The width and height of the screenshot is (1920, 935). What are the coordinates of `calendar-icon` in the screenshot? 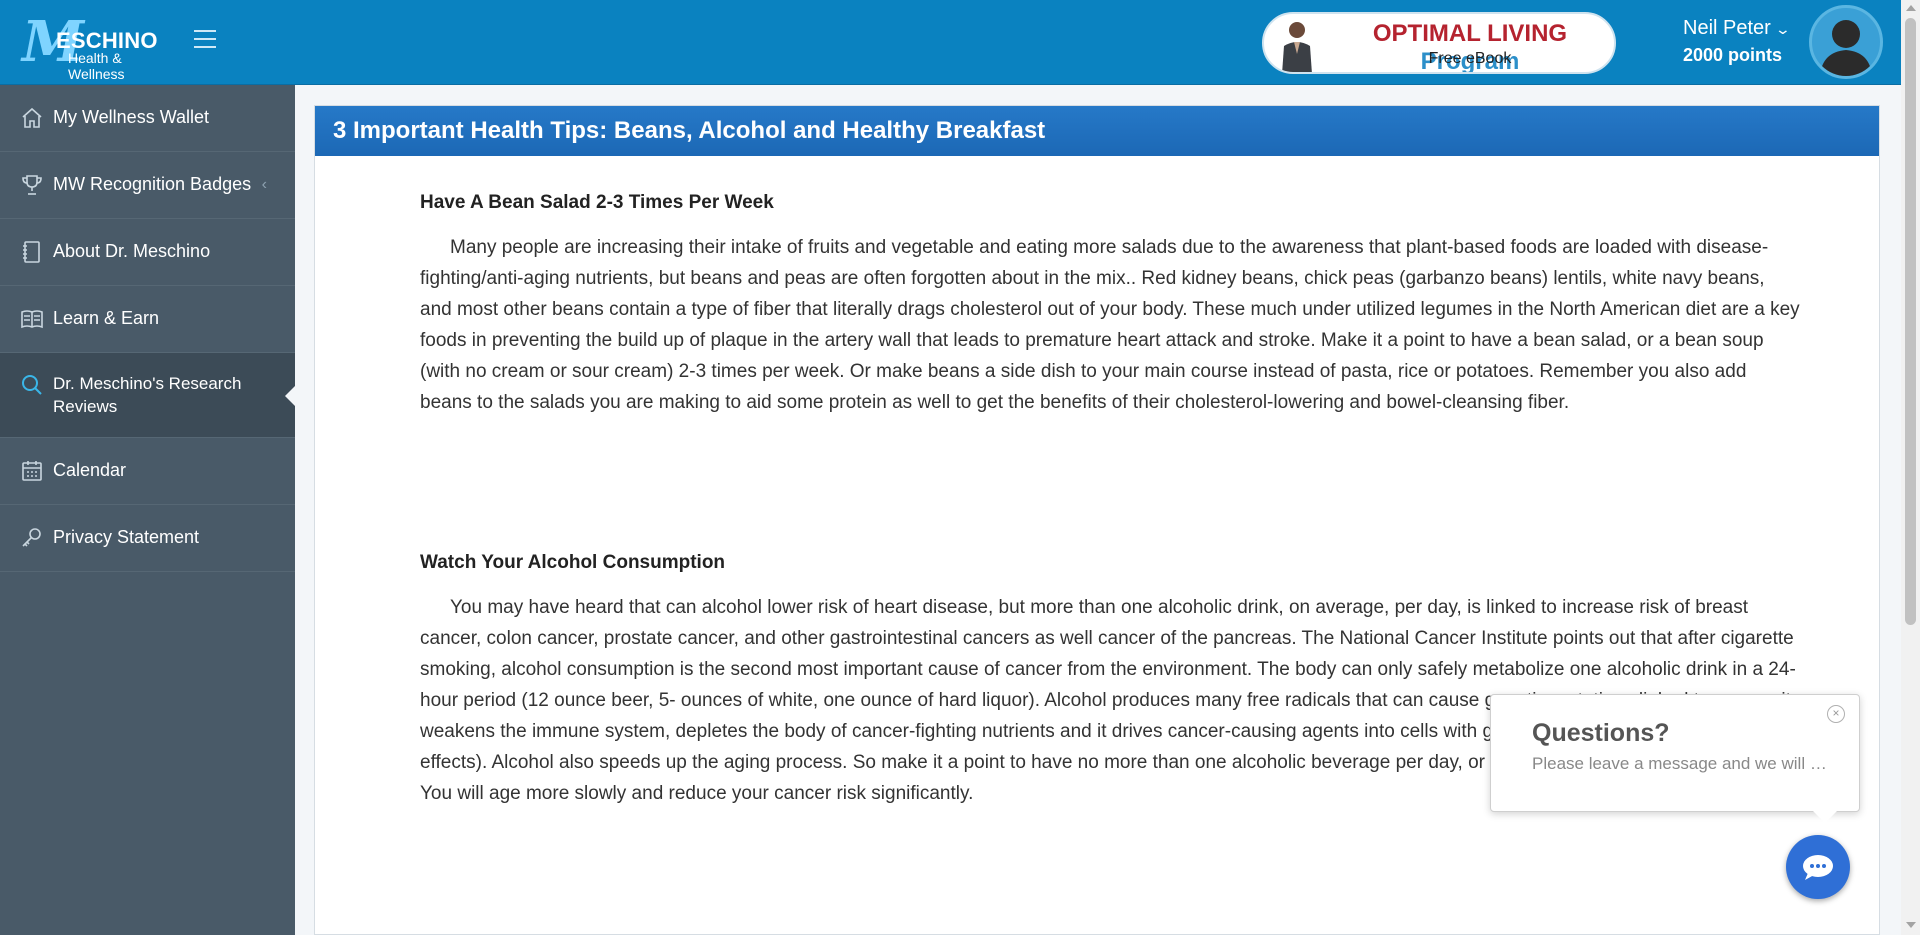 It's located at (32, 471).